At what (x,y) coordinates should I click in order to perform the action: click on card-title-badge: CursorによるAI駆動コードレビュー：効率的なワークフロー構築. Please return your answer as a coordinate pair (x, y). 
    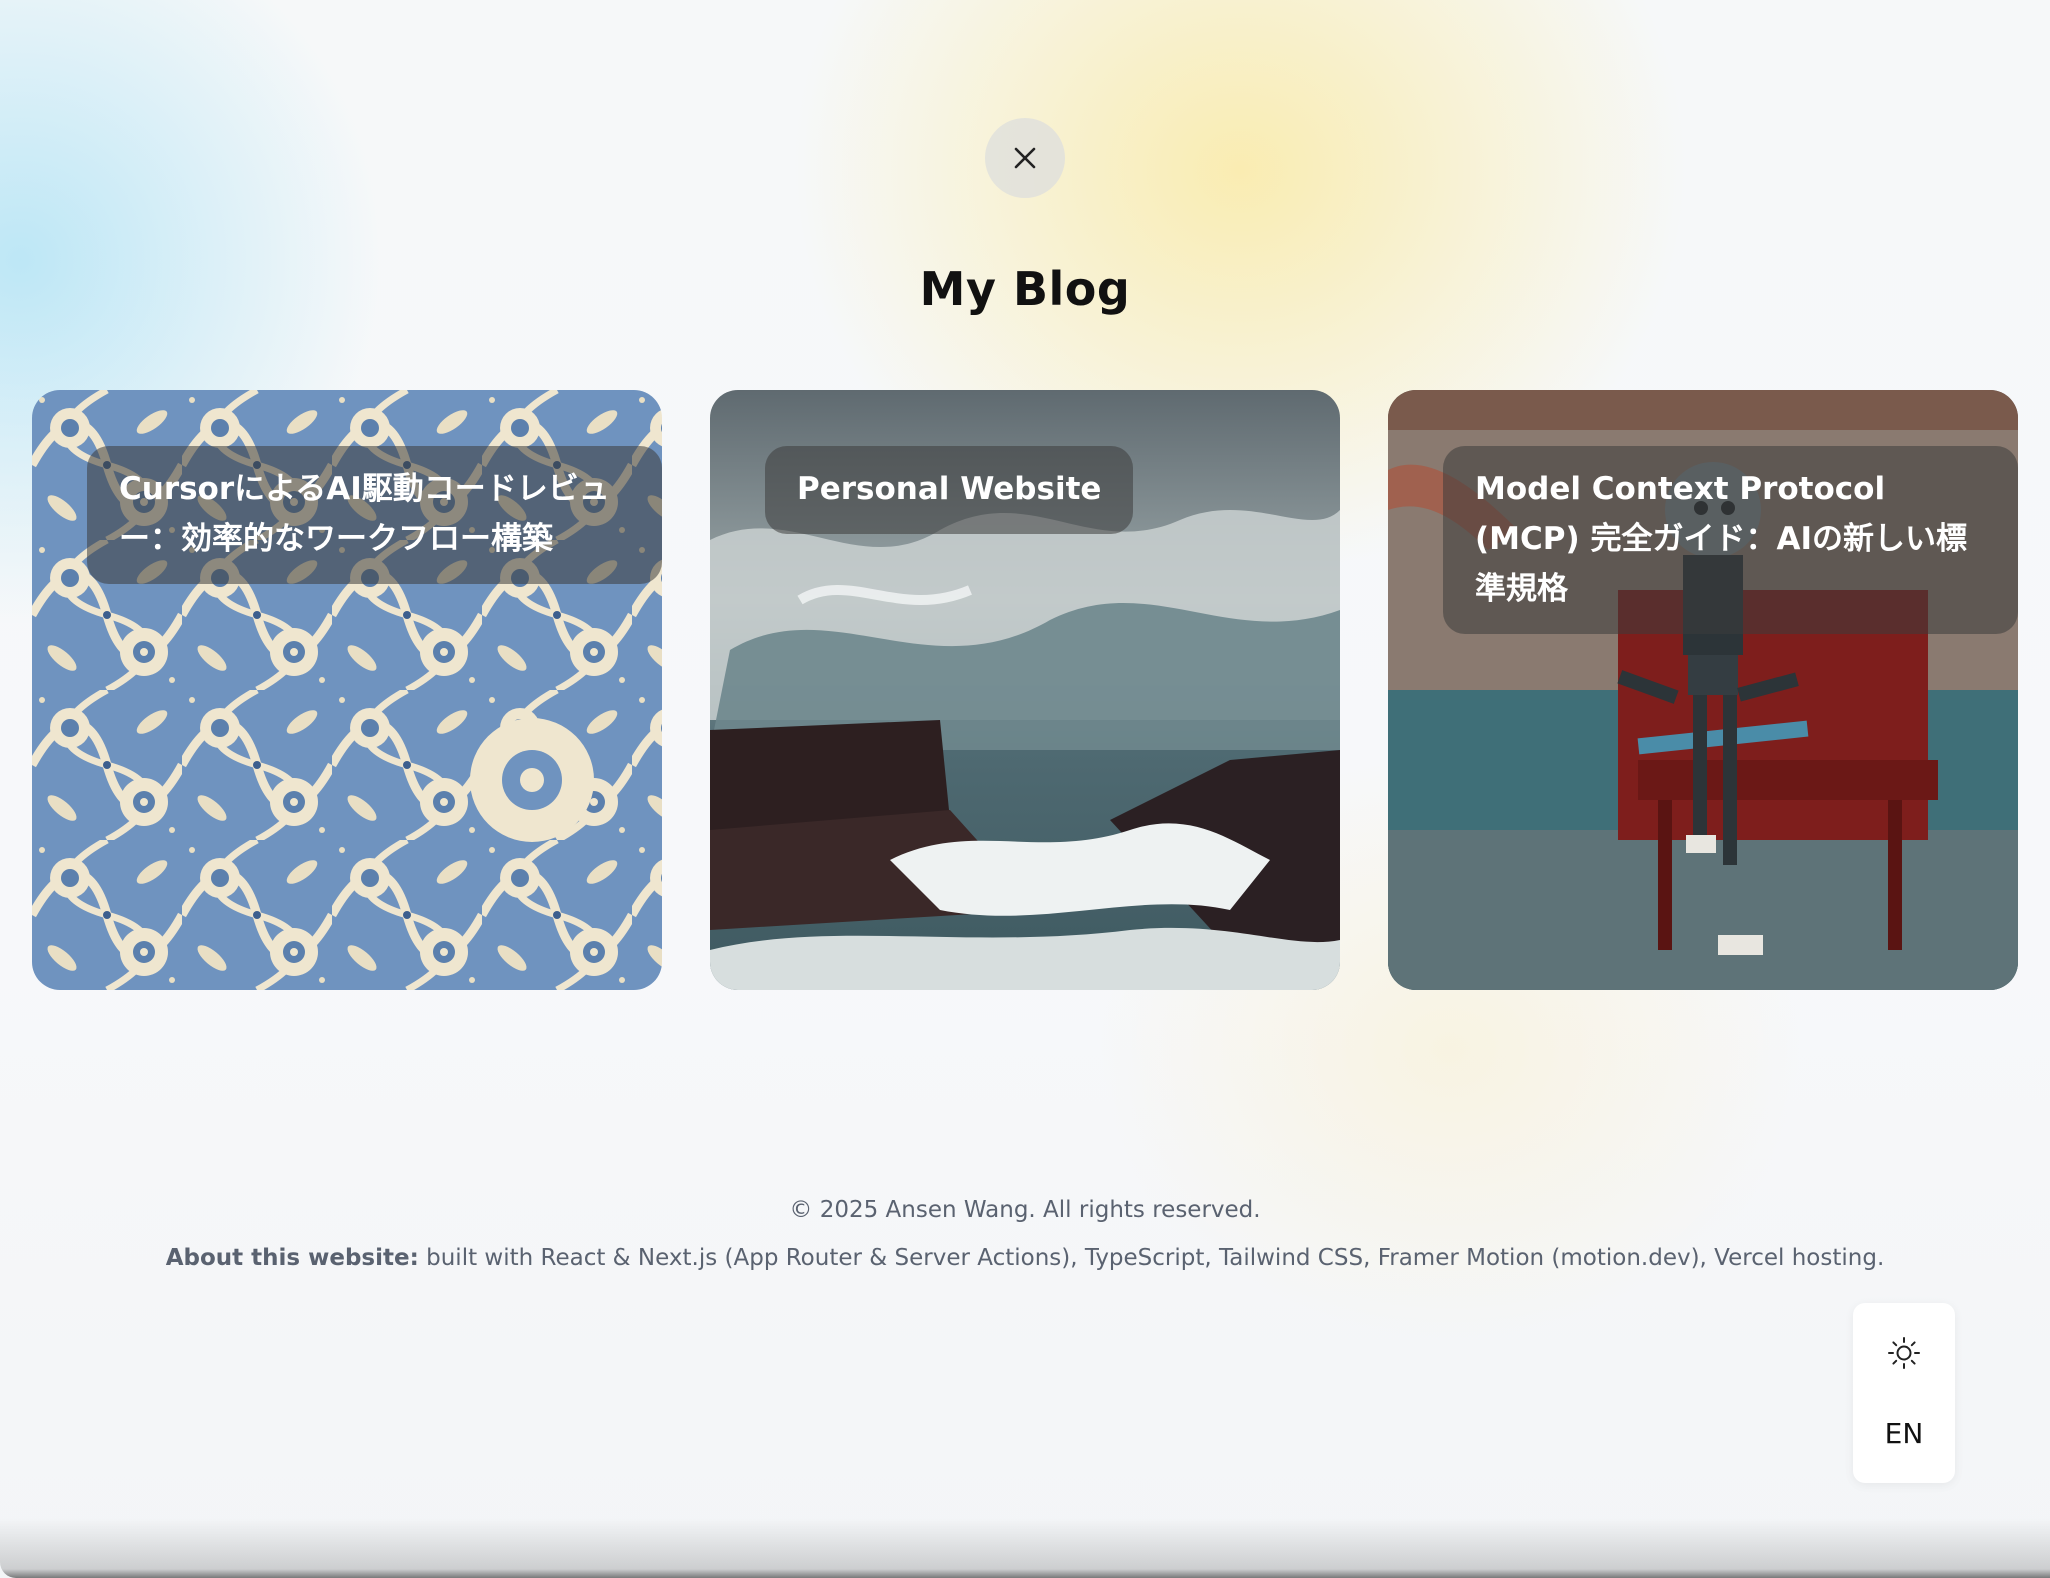
    Looking at the image, I should click on (374, 515).